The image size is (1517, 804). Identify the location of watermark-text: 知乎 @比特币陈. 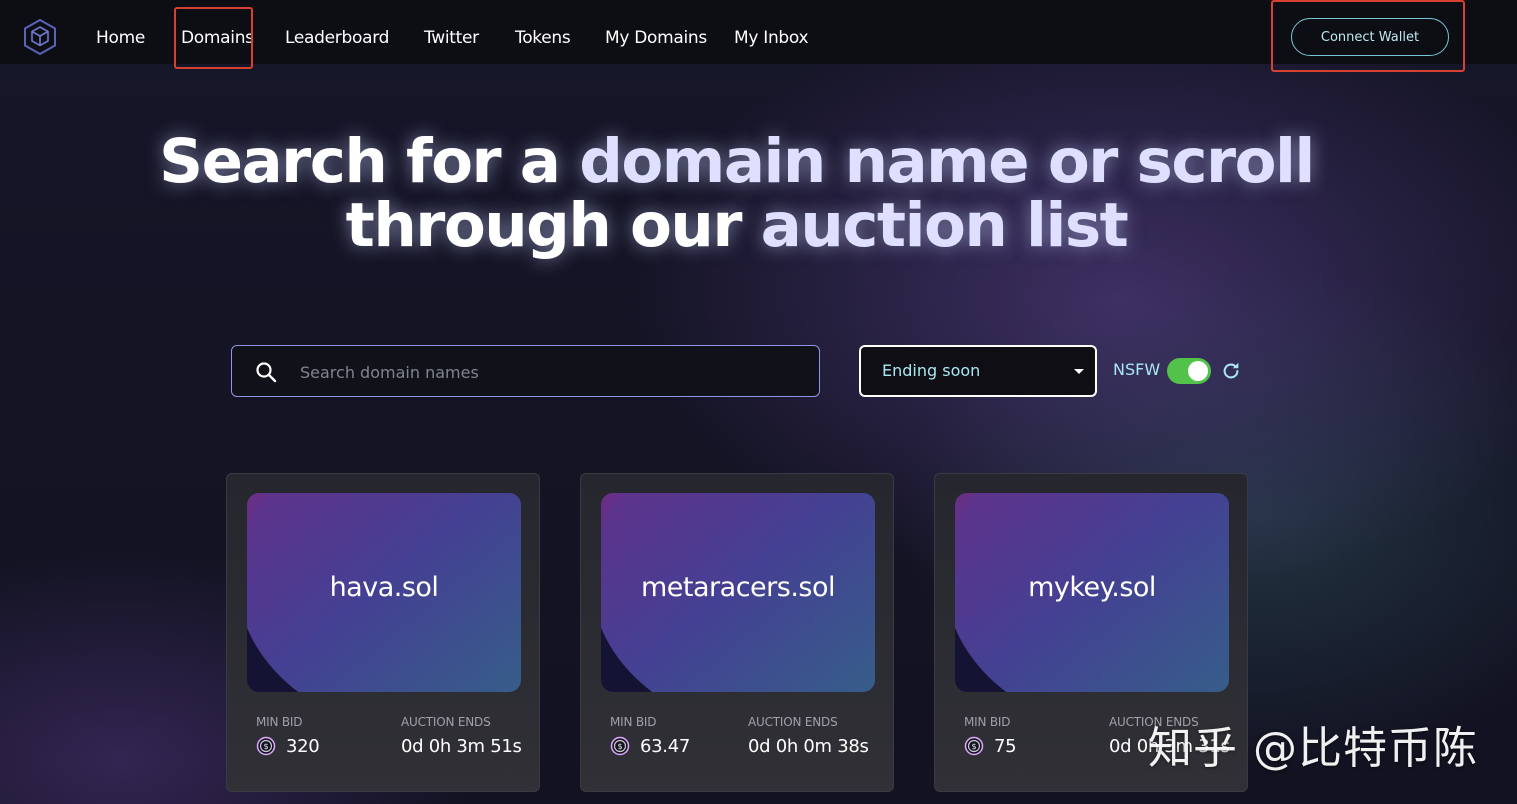
(1313, 748).